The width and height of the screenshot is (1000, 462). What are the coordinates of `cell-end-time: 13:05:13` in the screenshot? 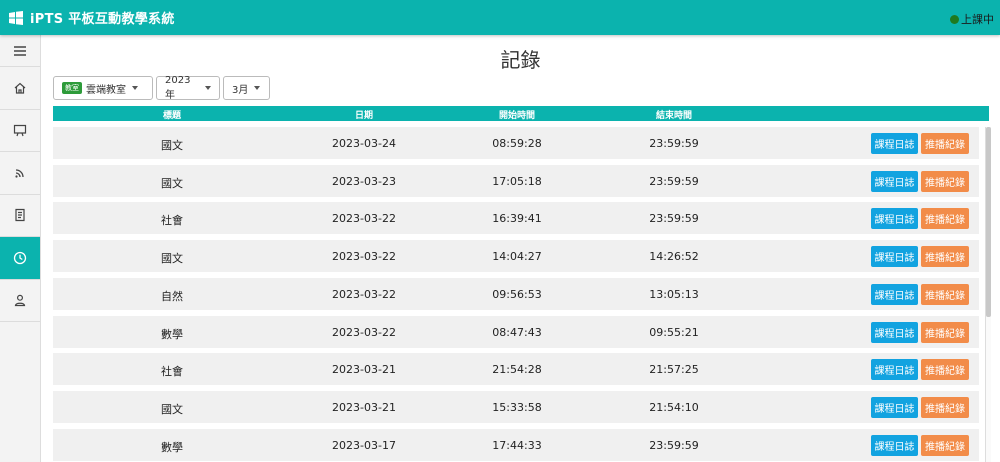 It's located at (674, 294).